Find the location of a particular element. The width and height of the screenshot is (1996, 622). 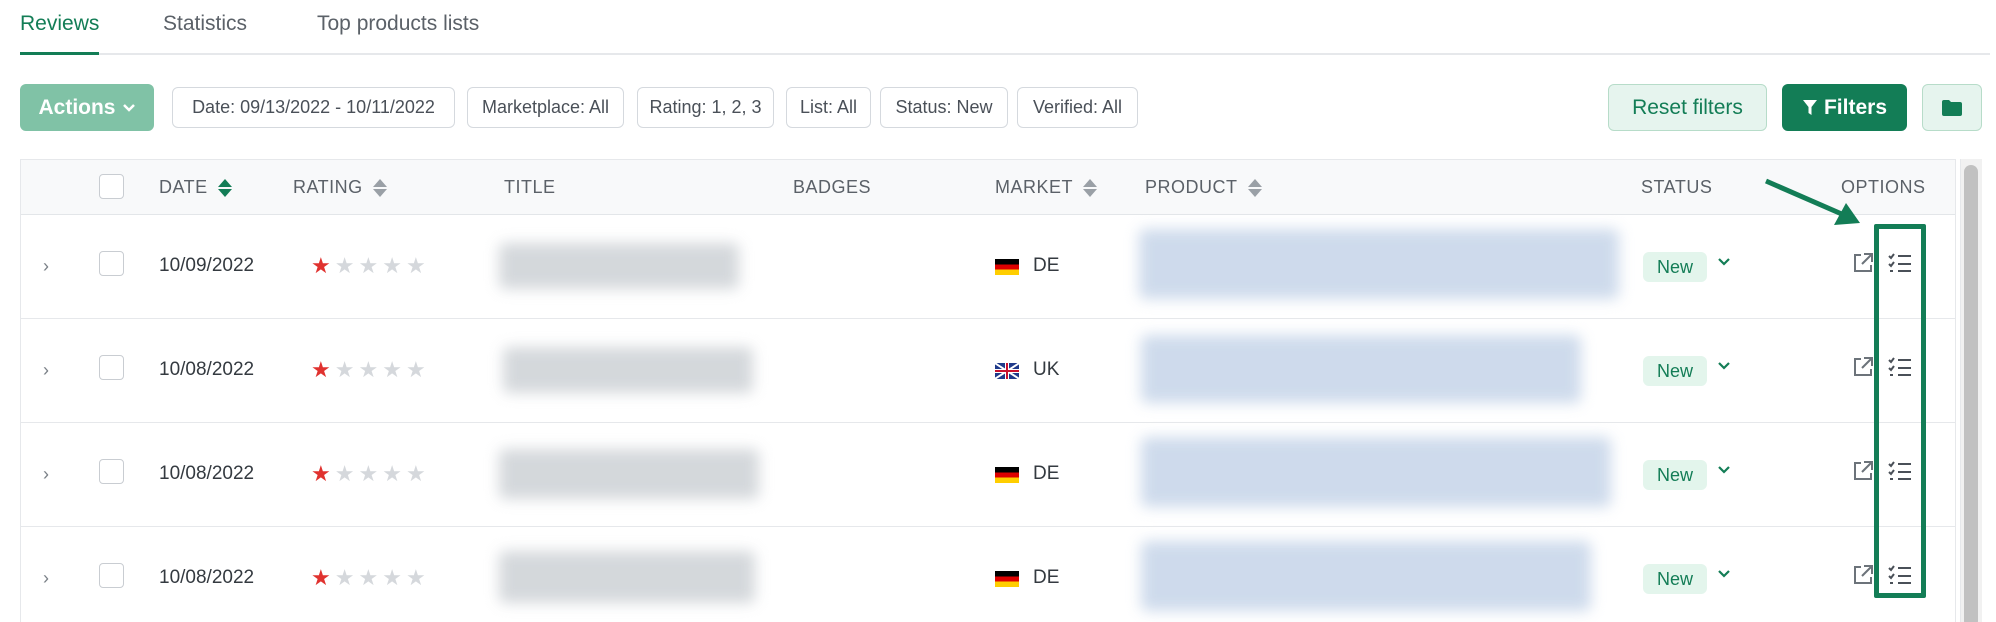

column-header-rating: RATING is located at coordinates (340, 187).